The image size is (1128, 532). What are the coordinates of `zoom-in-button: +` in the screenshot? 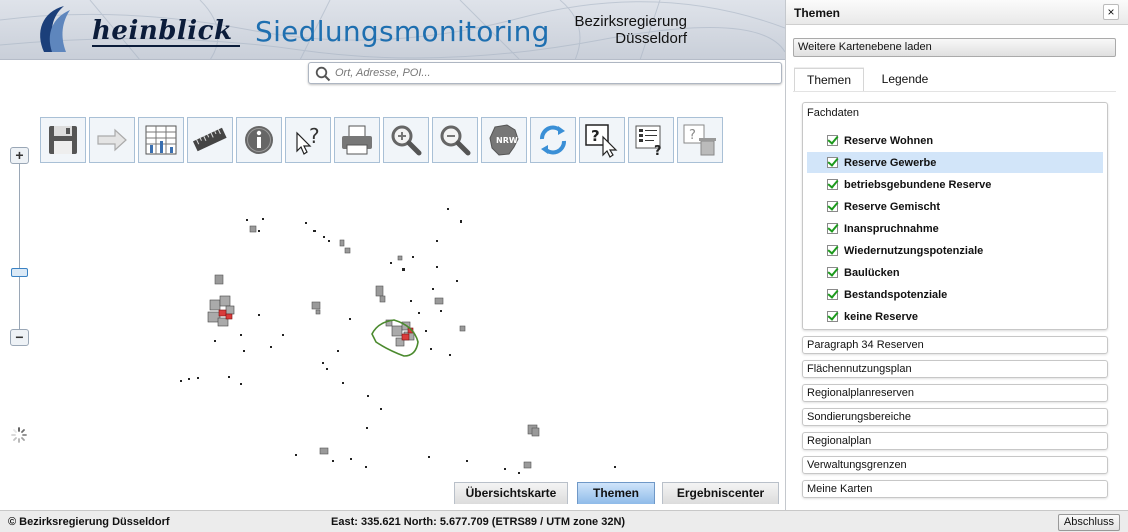 It's located at (19, 155).